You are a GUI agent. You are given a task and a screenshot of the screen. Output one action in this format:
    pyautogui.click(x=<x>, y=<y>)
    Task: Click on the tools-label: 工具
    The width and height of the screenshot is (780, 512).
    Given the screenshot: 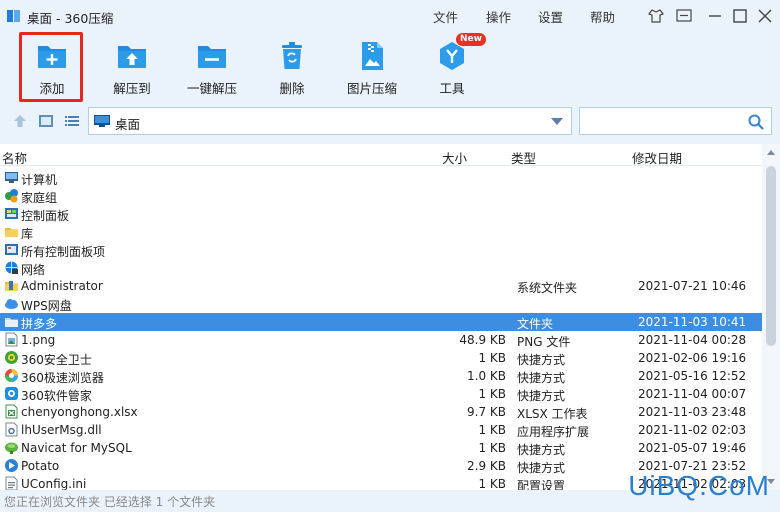 What is the action you would take?
    pyautogui.click(x=452, y=88)
    